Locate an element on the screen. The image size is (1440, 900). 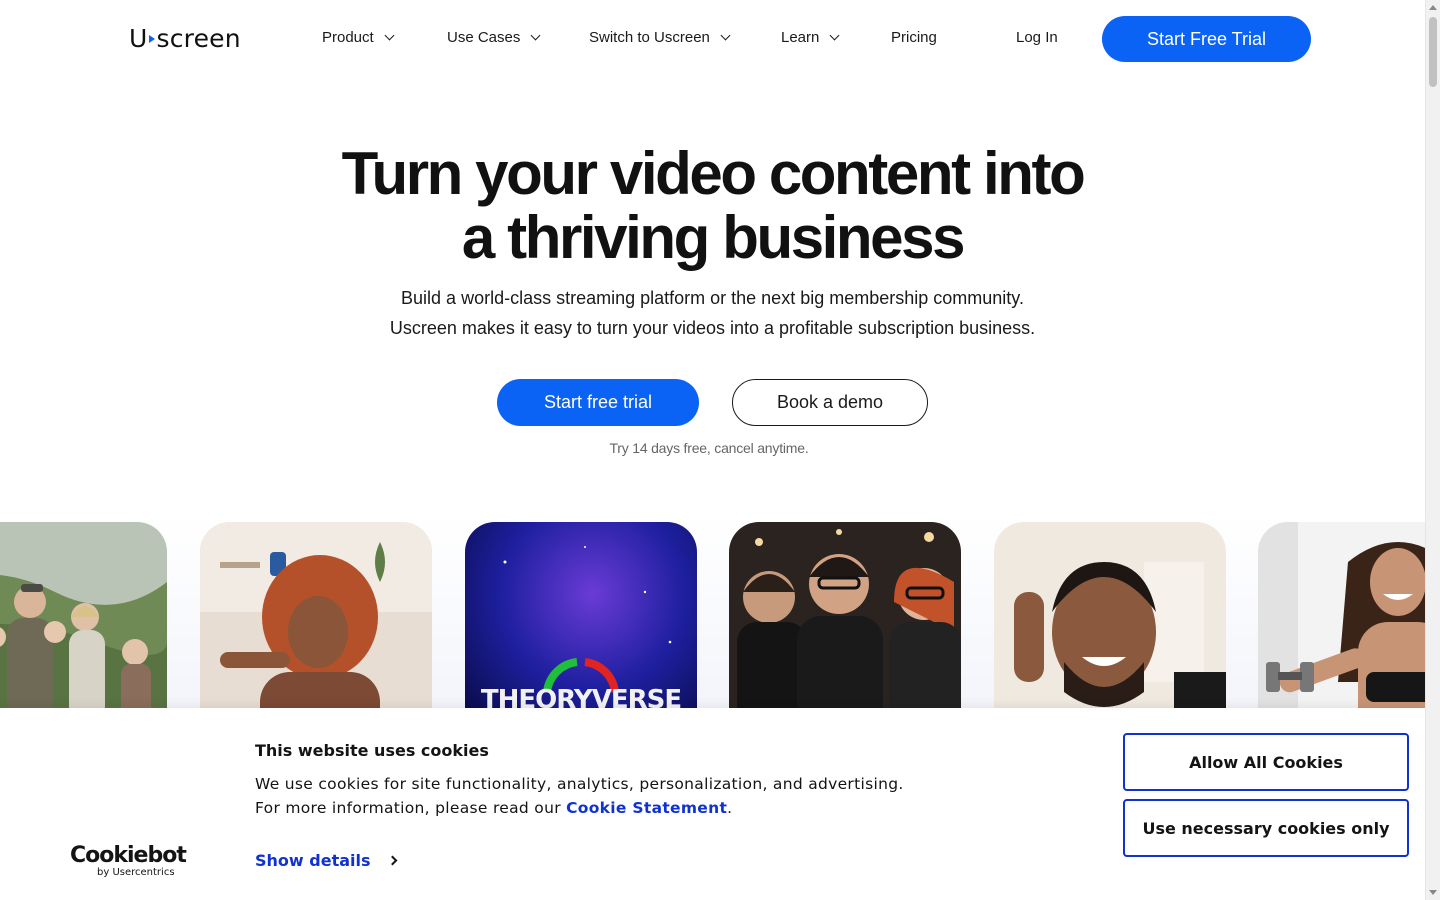
chevron-right-icon is located at coordinates (392, 860).